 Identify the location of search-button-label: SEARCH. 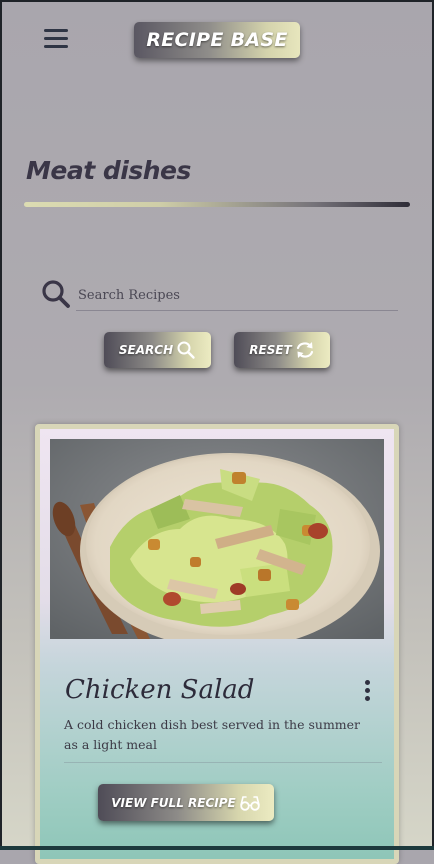
(146, 350).